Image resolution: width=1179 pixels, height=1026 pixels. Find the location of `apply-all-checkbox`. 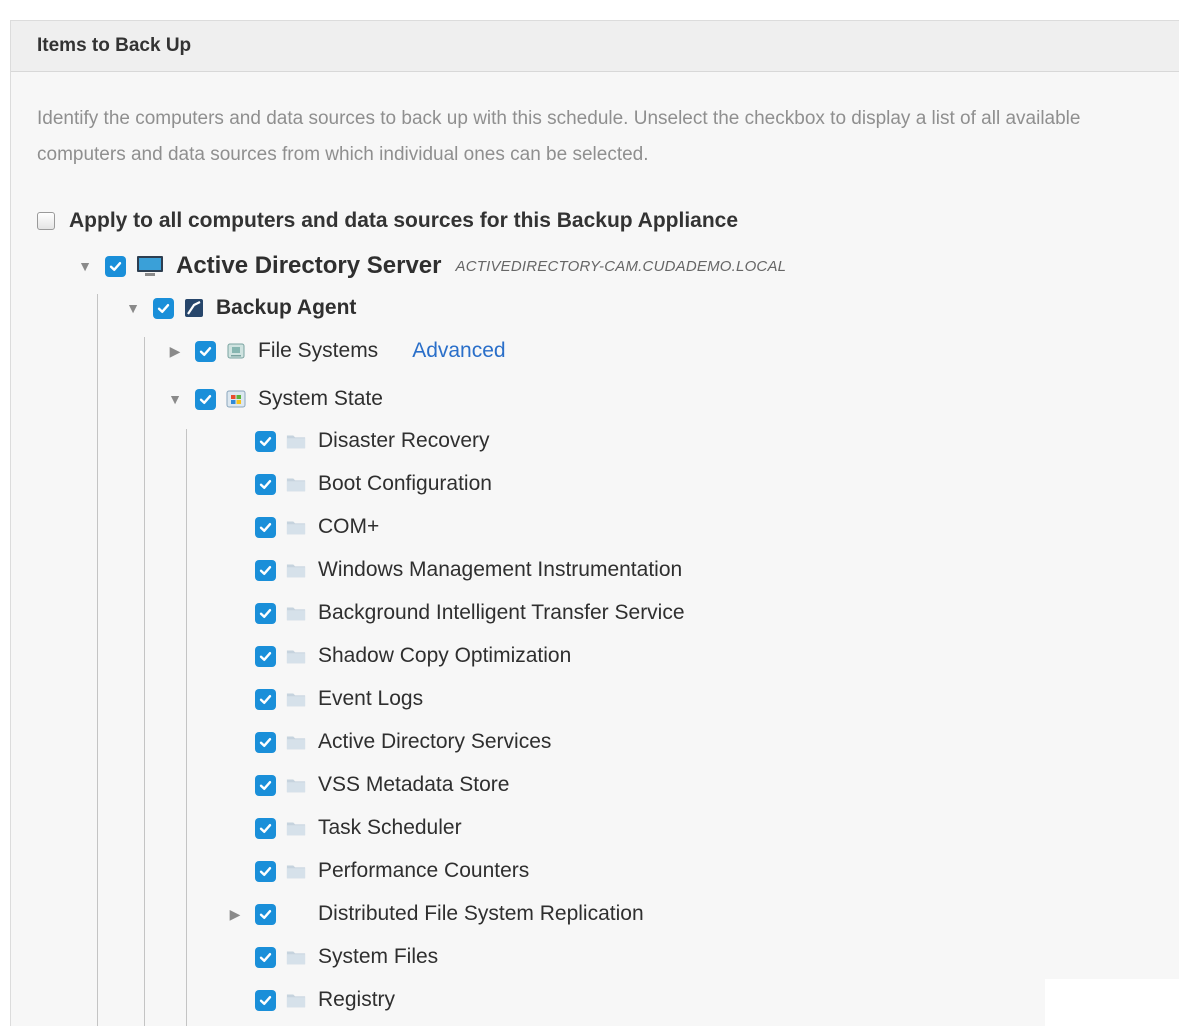

apply-all-checkbox is located at coordinates (46, 221).